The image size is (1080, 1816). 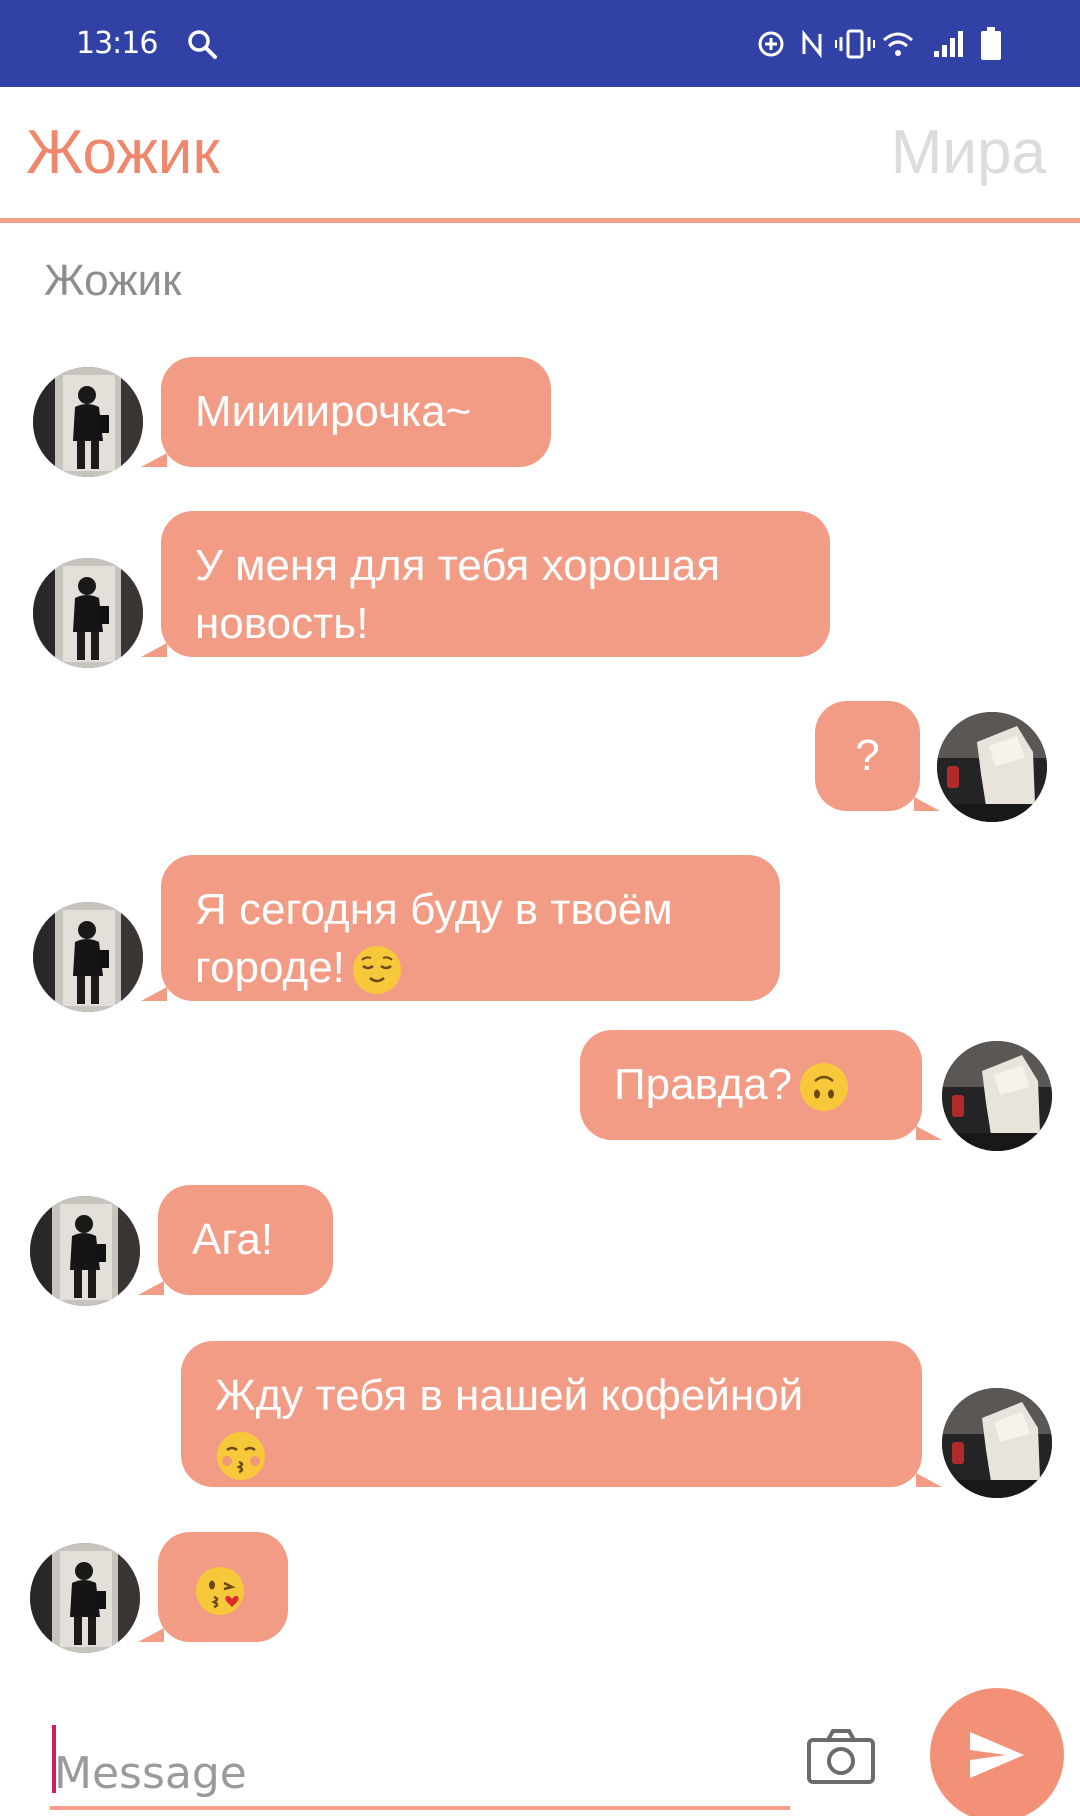 I want to click on message-bubble-incoming: Ага!, so click(x=235, y=1240).